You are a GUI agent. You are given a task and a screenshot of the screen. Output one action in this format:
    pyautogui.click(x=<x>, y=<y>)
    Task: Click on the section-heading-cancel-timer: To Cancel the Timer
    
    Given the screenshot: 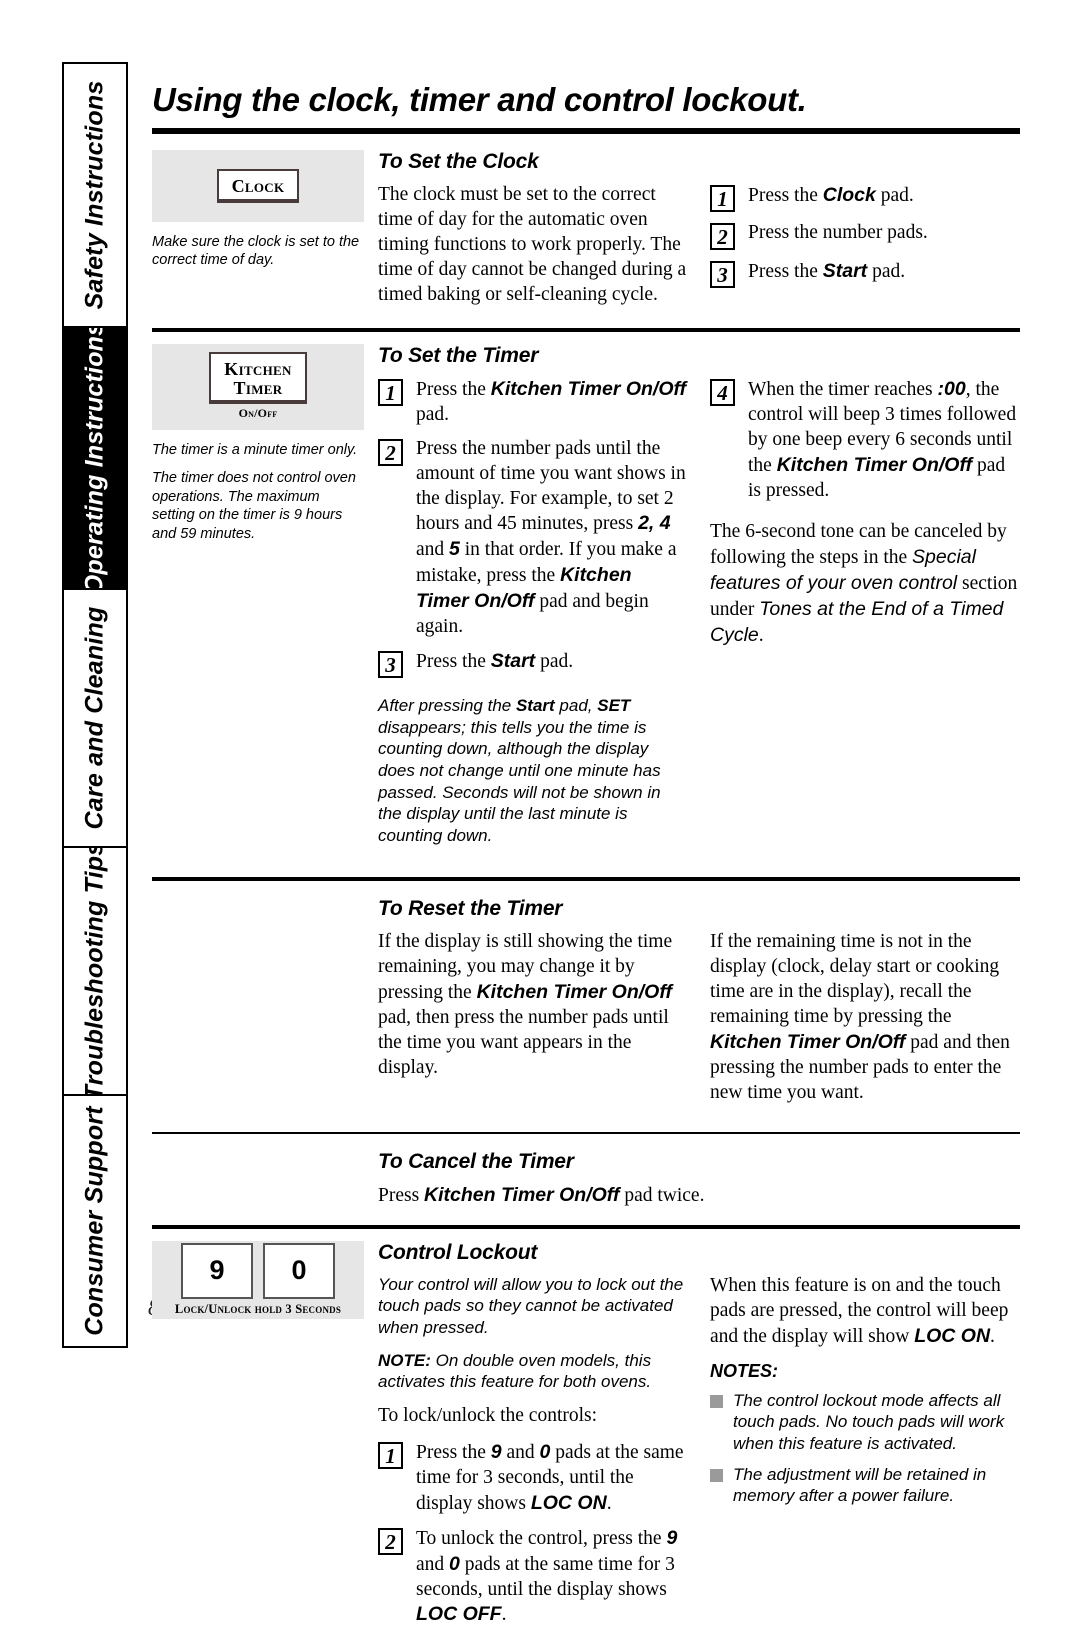 What is the action you would take?
    pyautogui.click(x=476, y=1161)
    